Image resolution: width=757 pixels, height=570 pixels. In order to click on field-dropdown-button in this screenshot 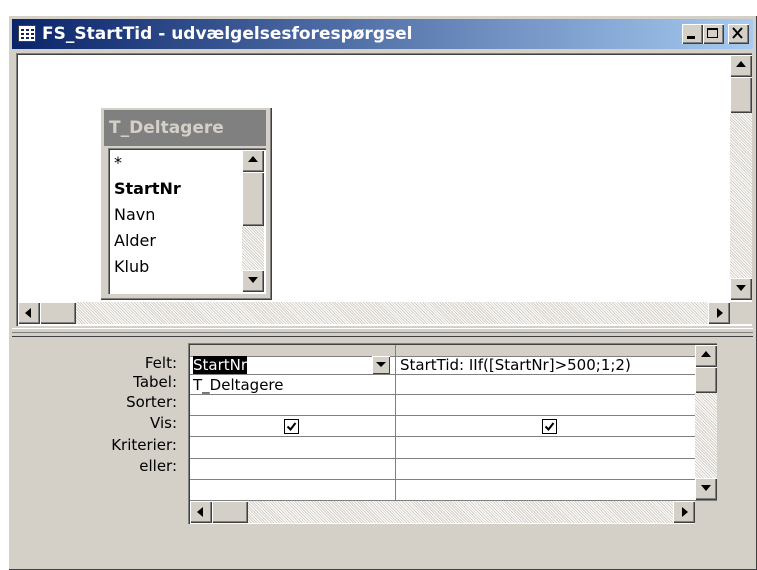, I will do `click(381, 365)`.